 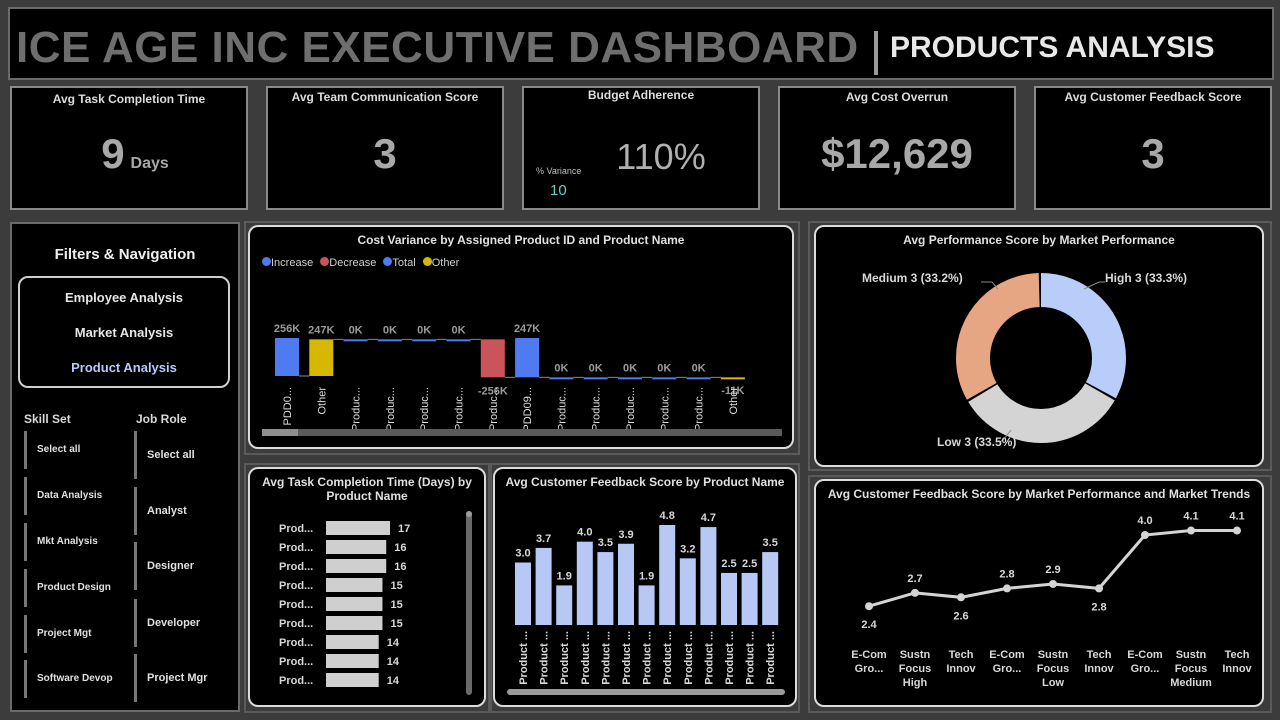 What do you see at coordinates (63, 496) in the screenshot?
I see `skill-set-option: Data Analysis` at bounding box center [63, 496].